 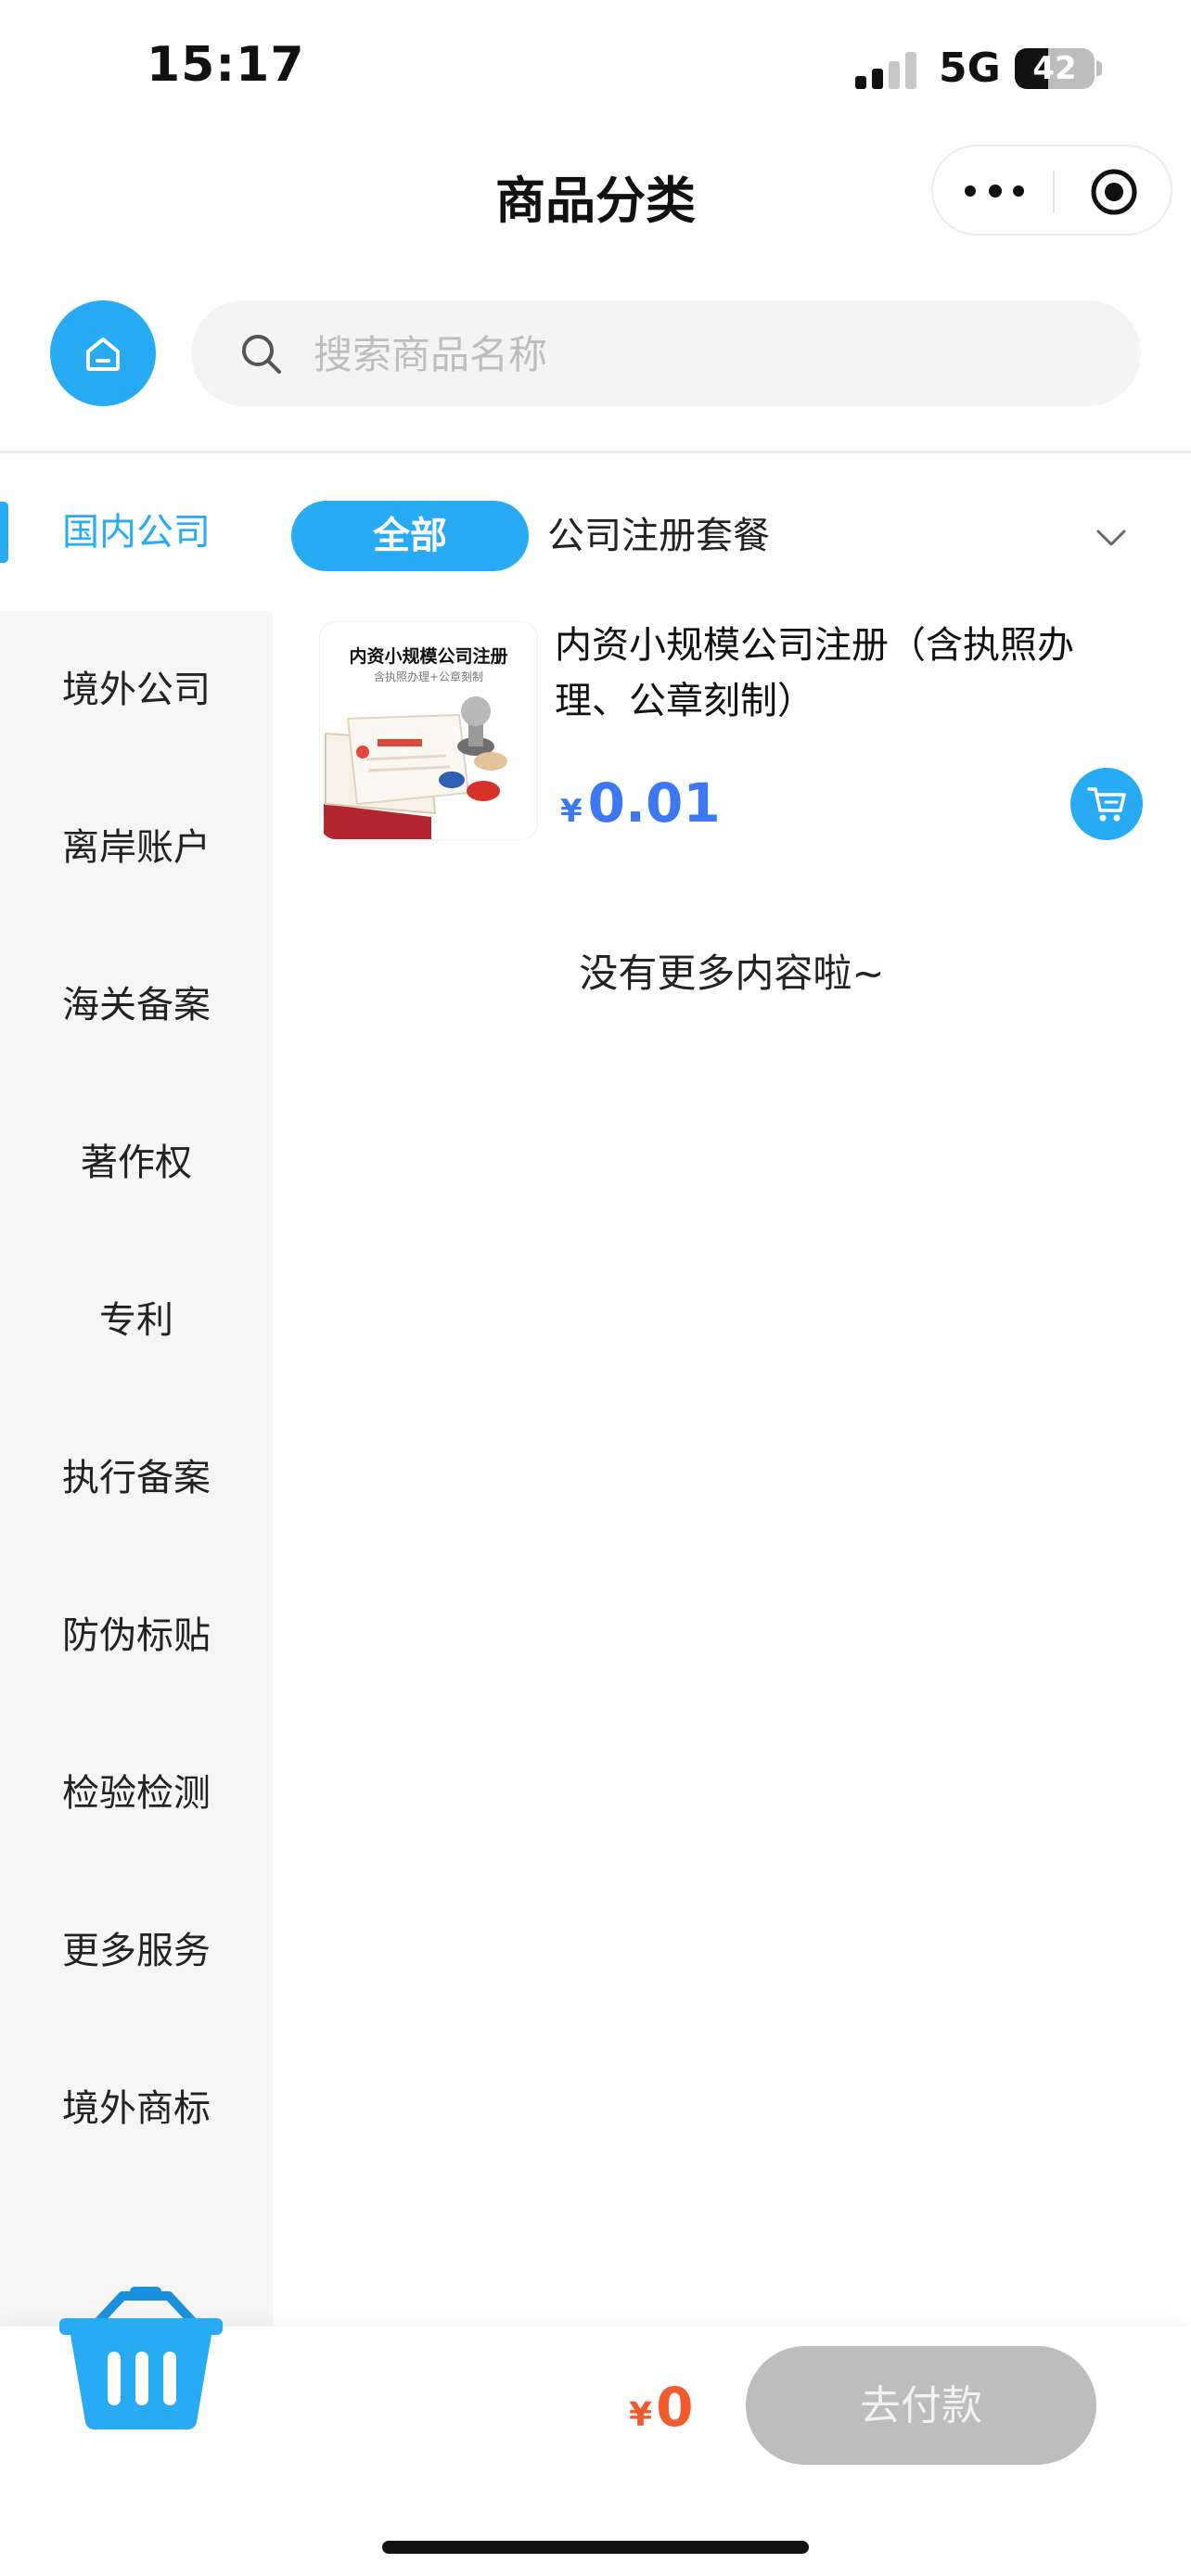 I want to click on more-icon, so click(x=995, y=191).